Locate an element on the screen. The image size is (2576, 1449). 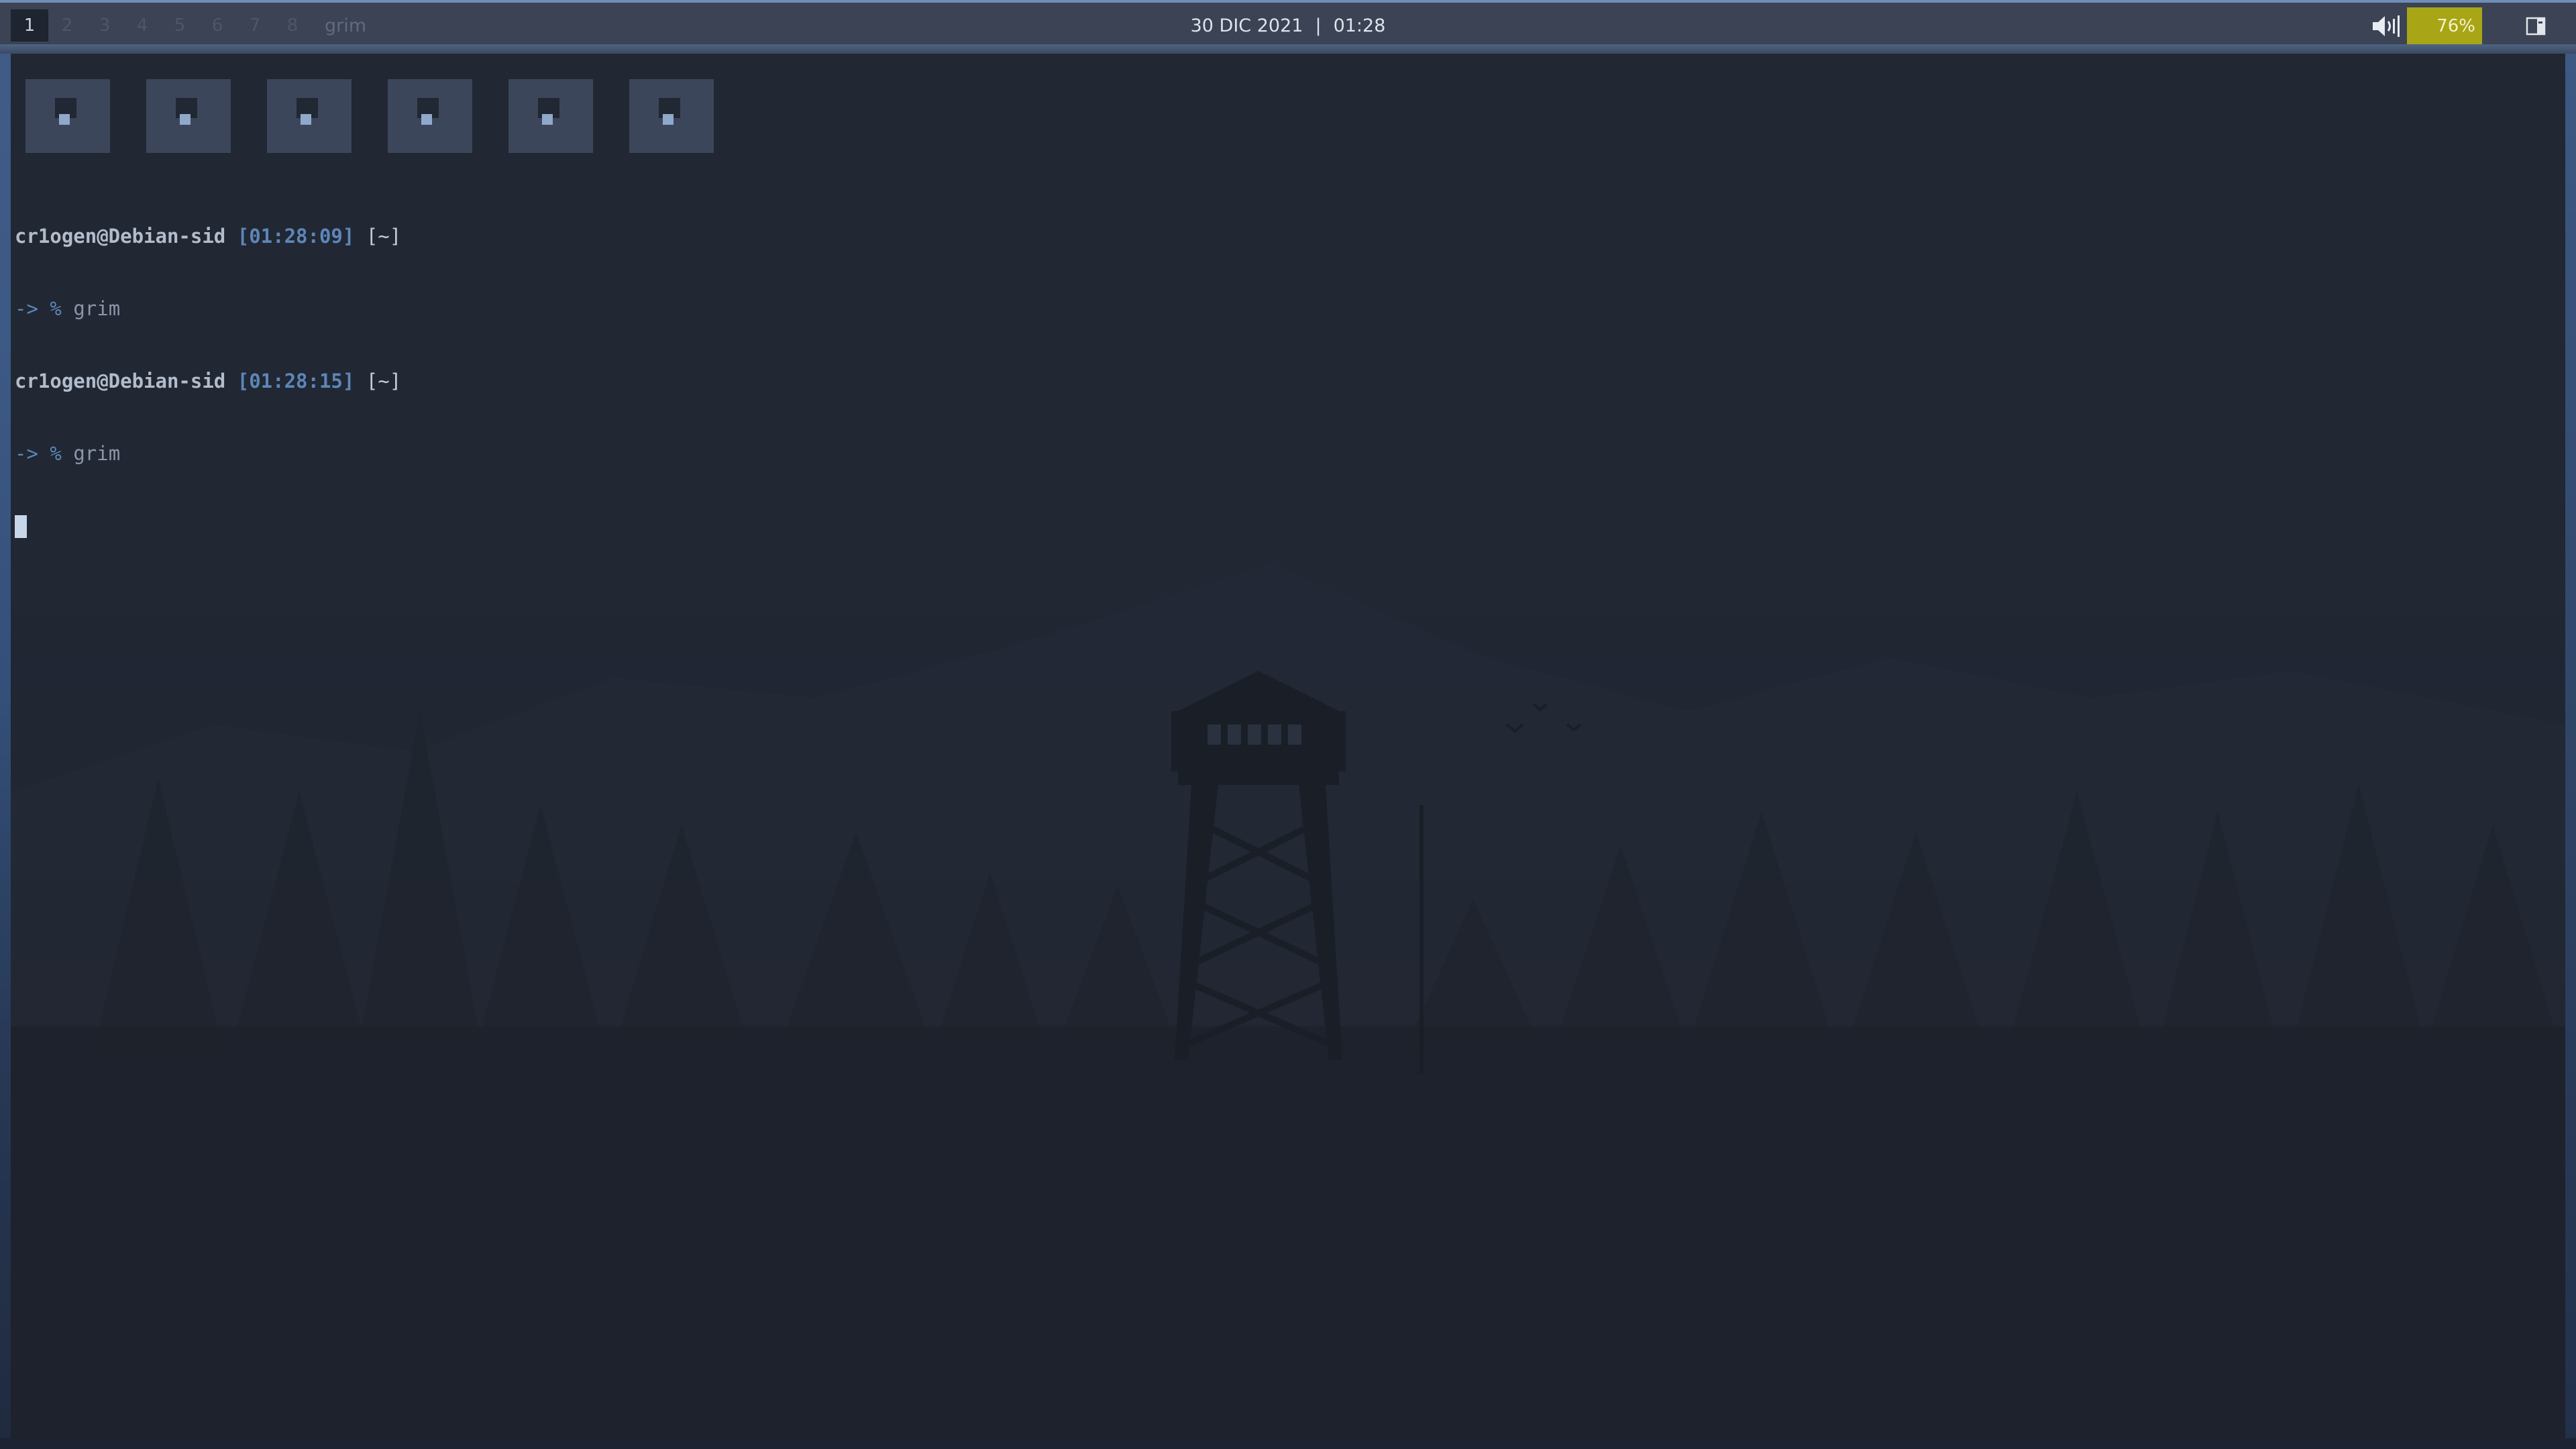
time-label: 01:28 is located at coordinates (1359, 25).